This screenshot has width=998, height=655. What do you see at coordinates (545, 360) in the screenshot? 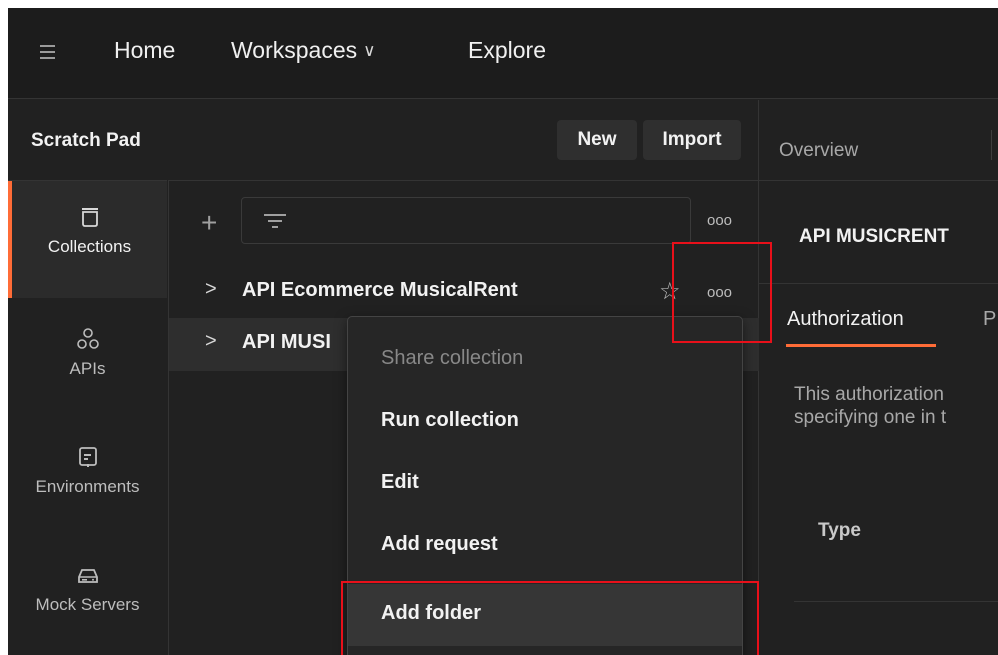
I see `menu-item-share-collection: Share collection` at bounding box center [545, 360].